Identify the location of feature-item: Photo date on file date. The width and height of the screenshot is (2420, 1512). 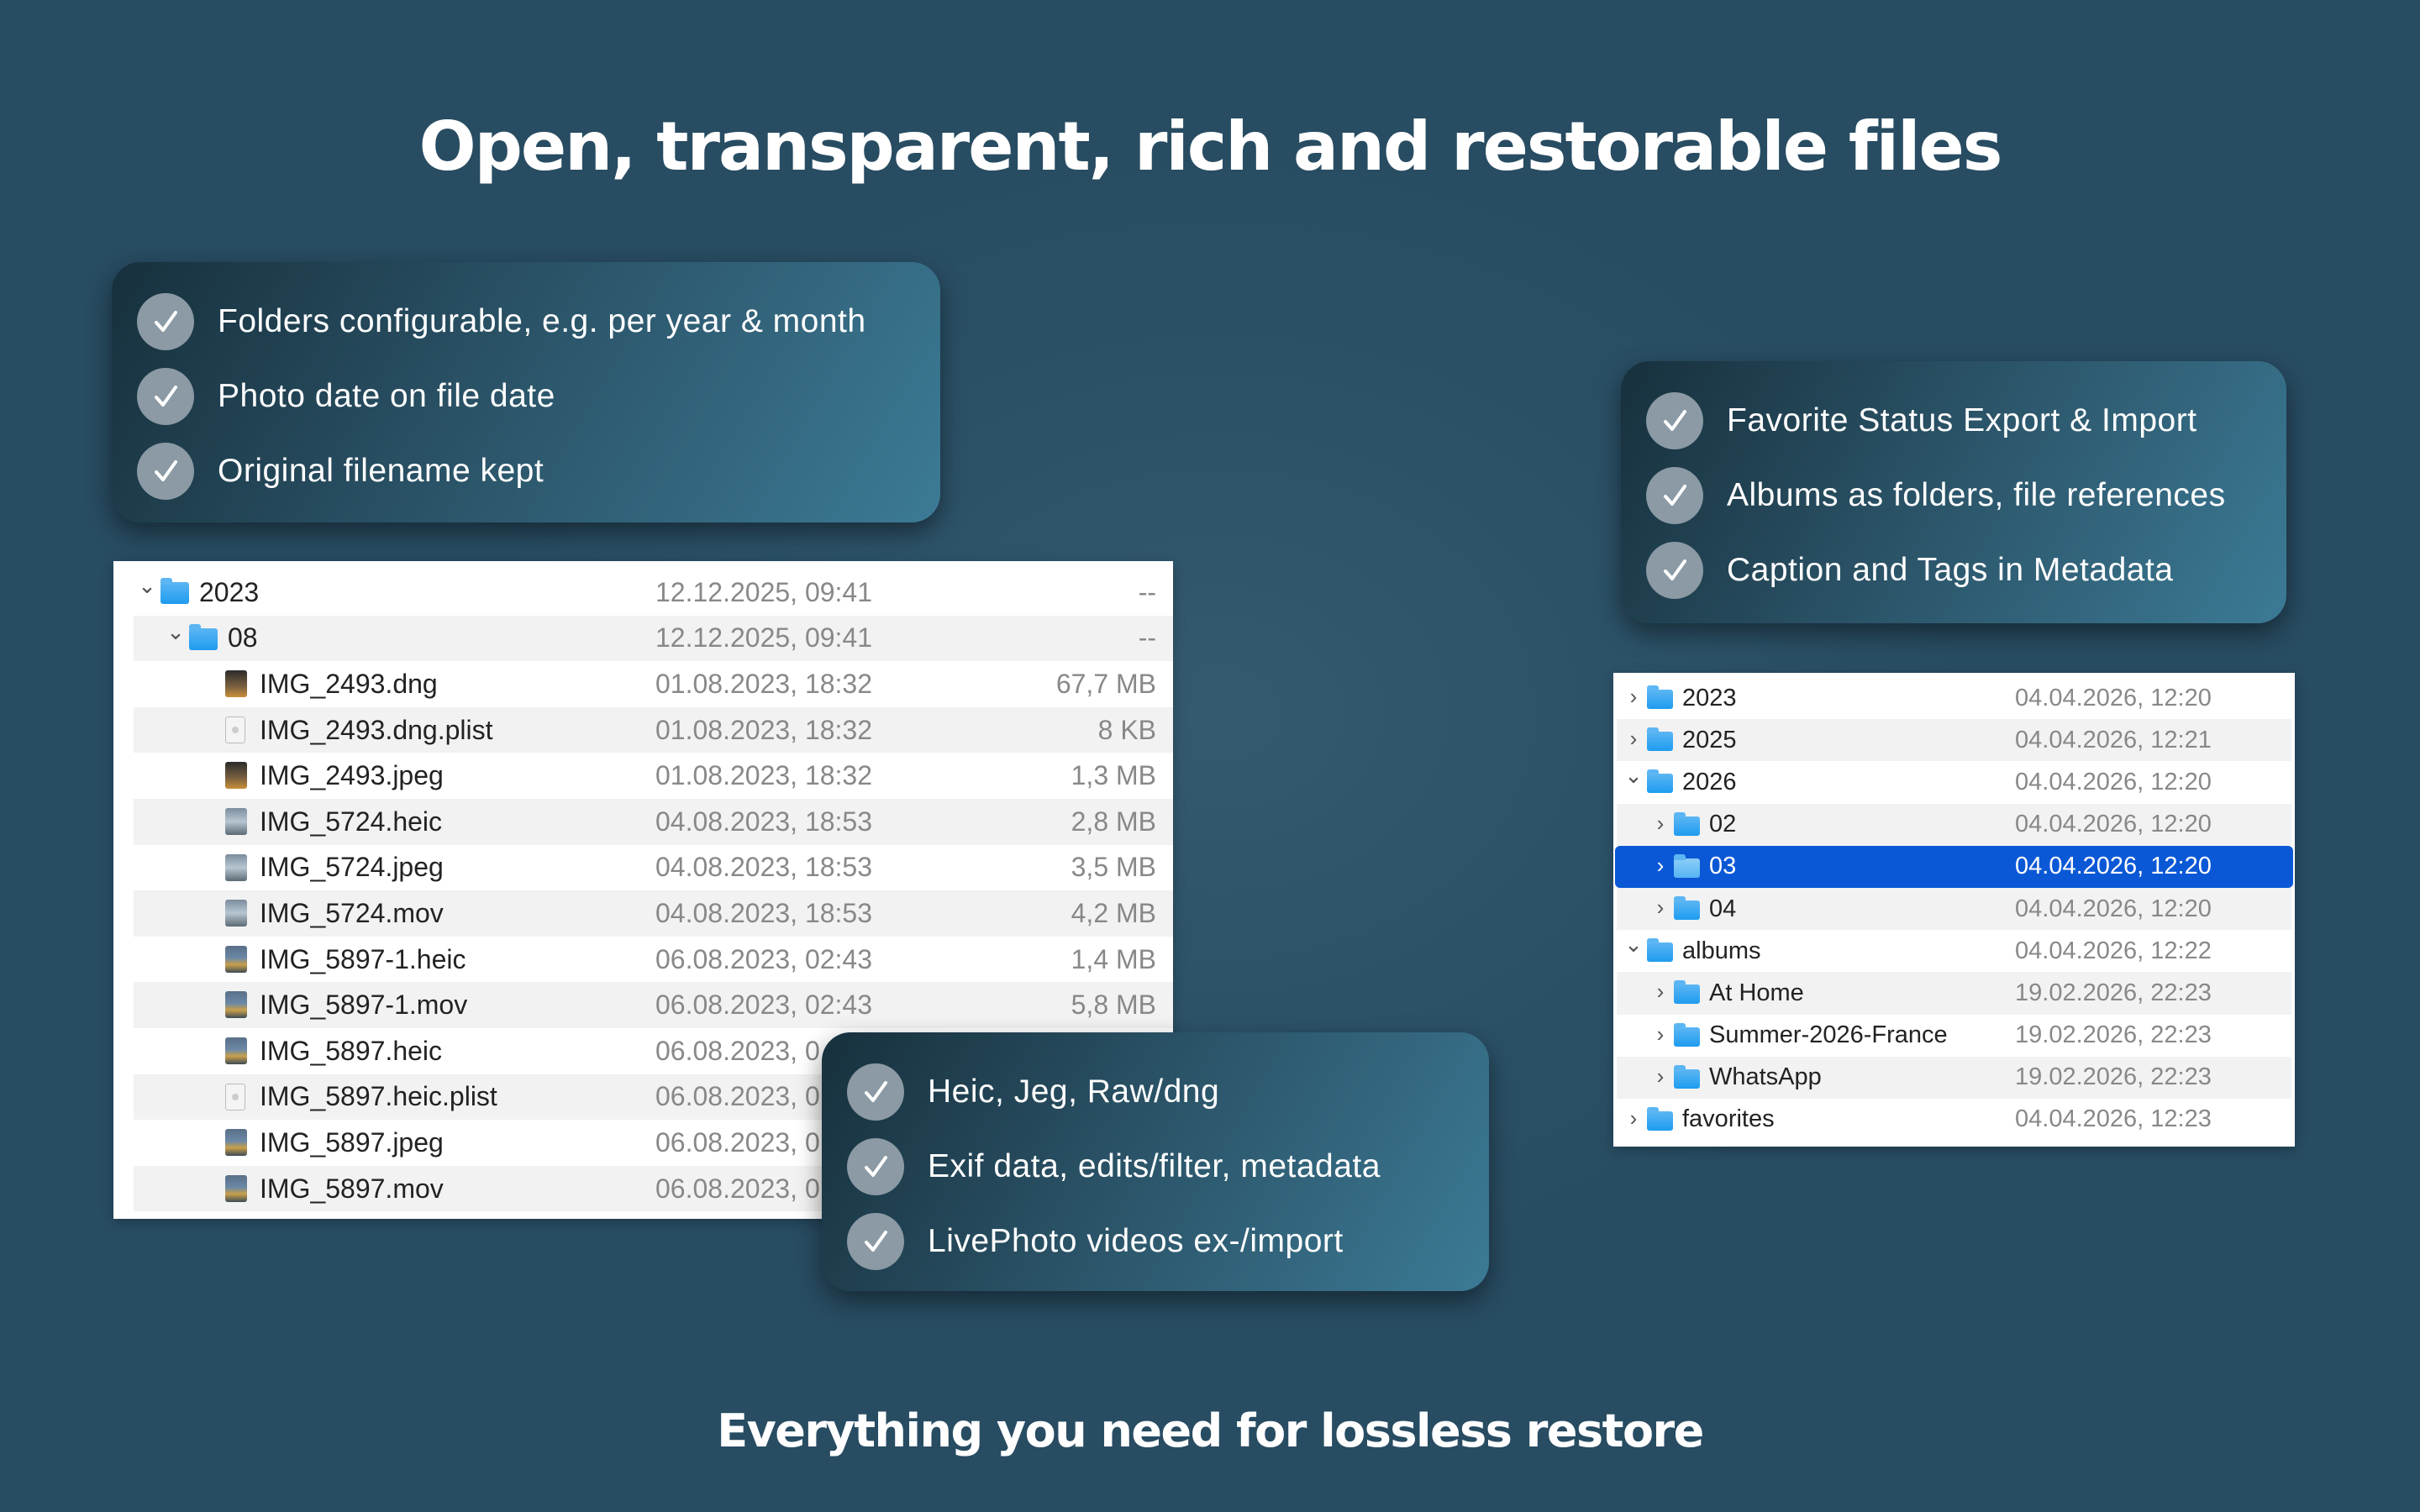
(526, 396).